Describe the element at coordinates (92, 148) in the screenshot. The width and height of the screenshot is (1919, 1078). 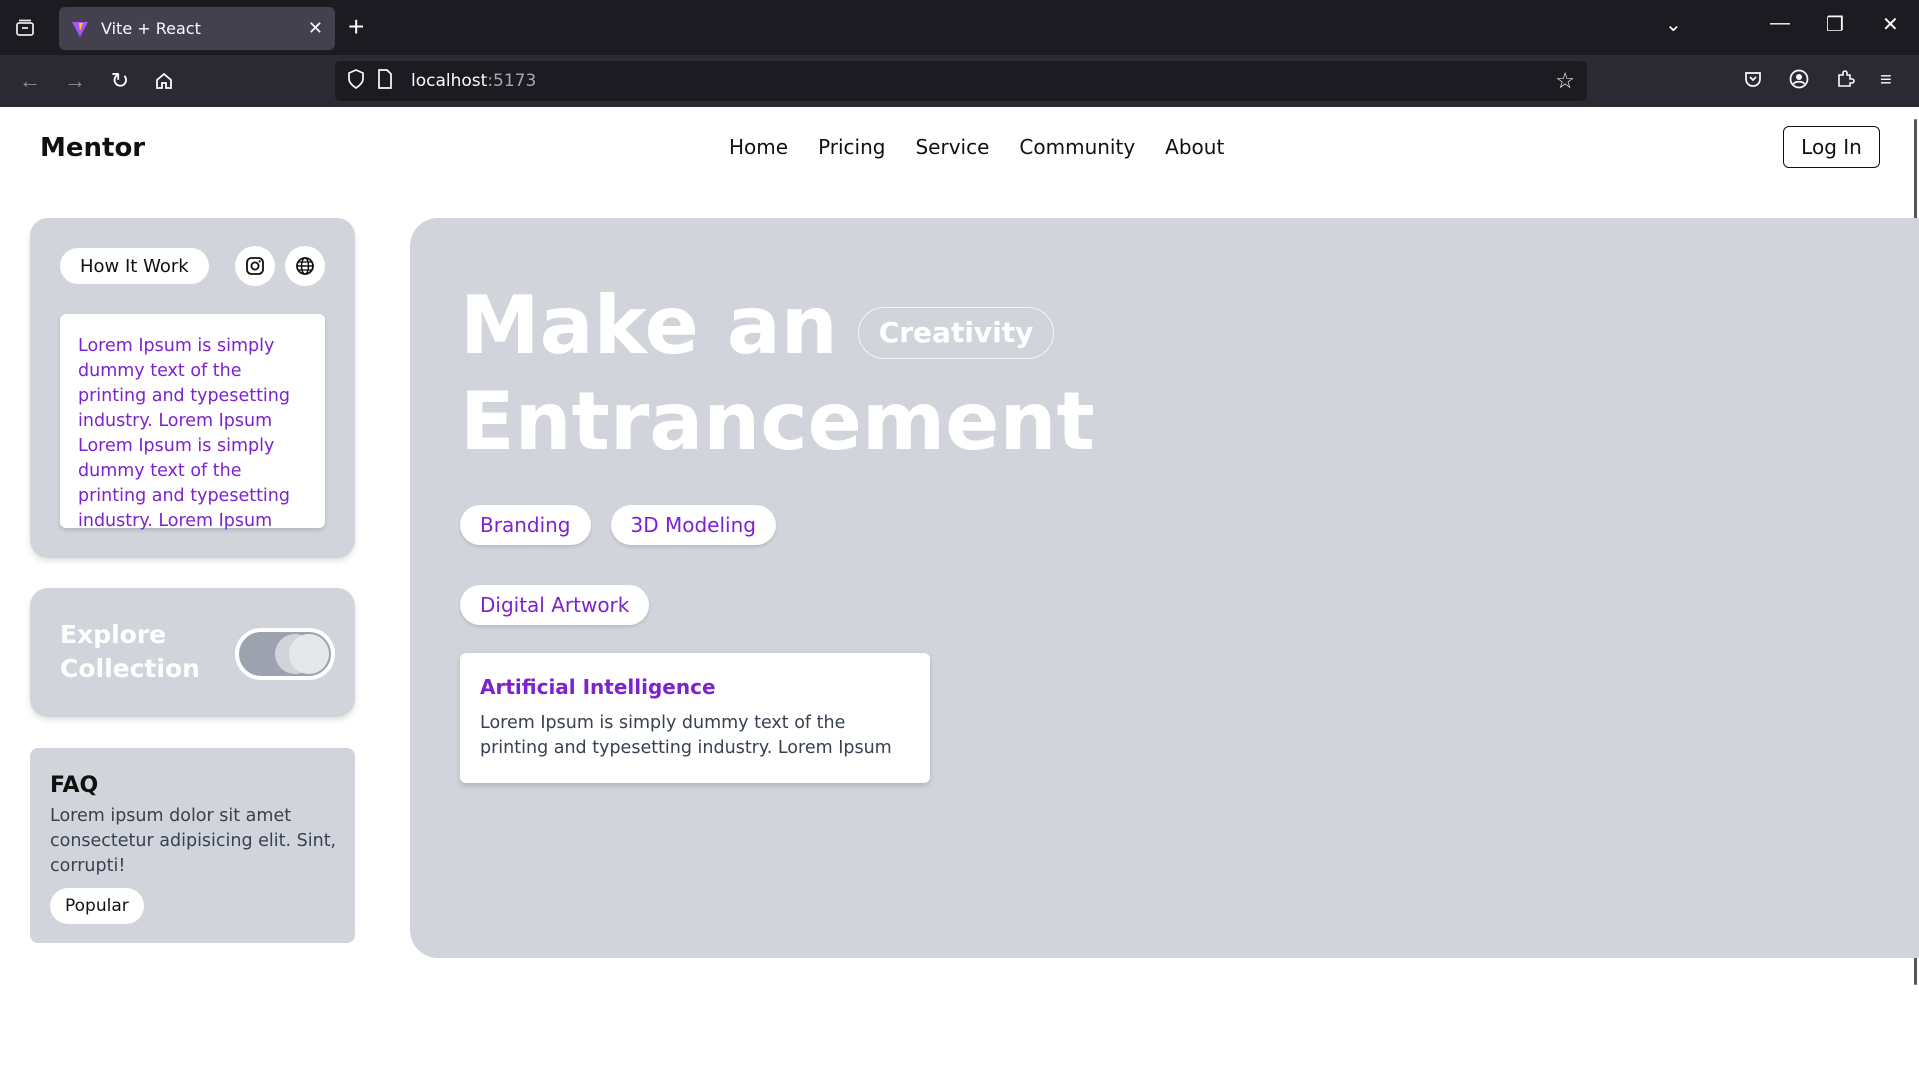
I see `site-logo: Mentor` at that location.